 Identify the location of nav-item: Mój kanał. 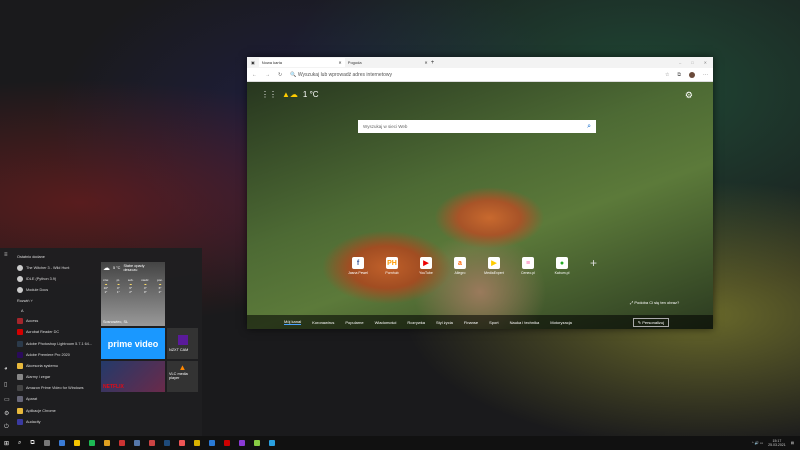
(293, 322).